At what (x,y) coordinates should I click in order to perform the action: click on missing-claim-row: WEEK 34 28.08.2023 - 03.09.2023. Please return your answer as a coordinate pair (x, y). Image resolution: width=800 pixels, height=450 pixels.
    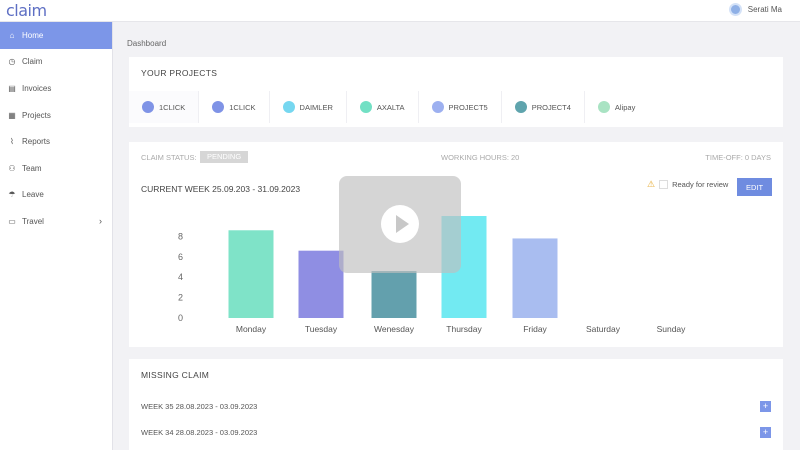
    Looking at the image, I should click on (199, 432).